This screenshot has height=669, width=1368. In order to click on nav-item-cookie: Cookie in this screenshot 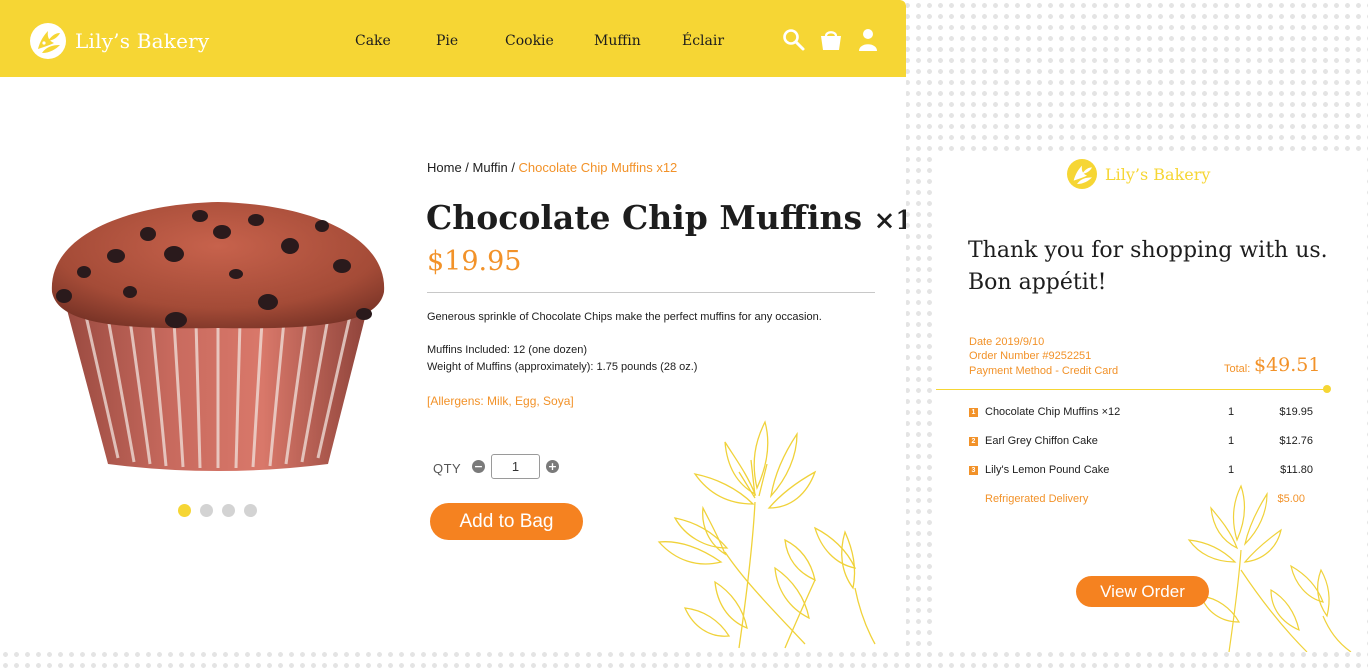, I will do `click(529, 41)`.